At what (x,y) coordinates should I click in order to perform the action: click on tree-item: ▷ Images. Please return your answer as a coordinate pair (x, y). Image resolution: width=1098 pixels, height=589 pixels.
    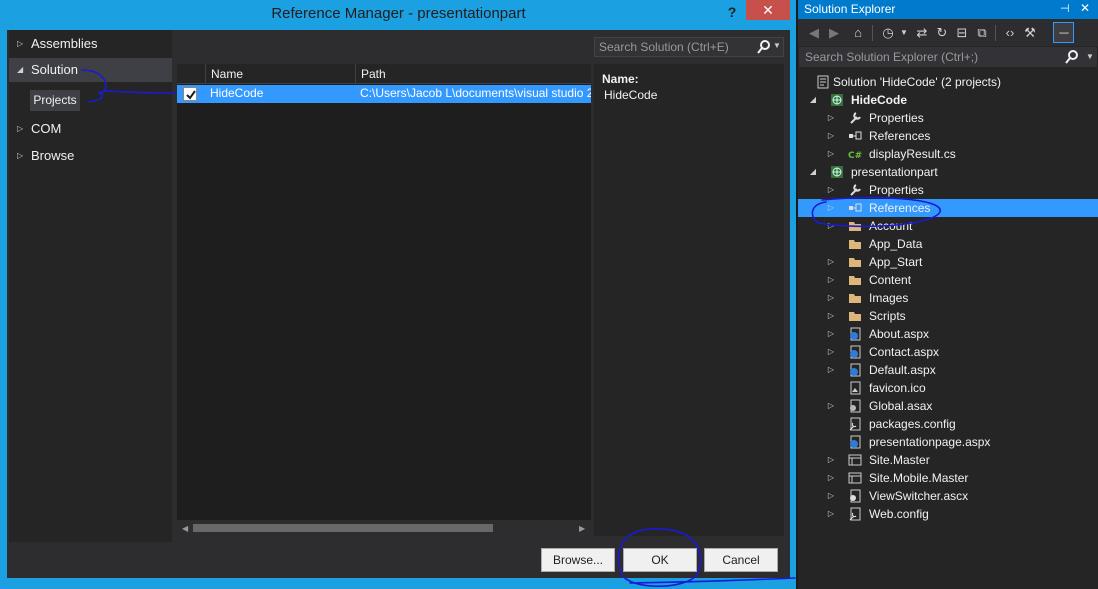
    Looking at the image, I should click on (948, 298).